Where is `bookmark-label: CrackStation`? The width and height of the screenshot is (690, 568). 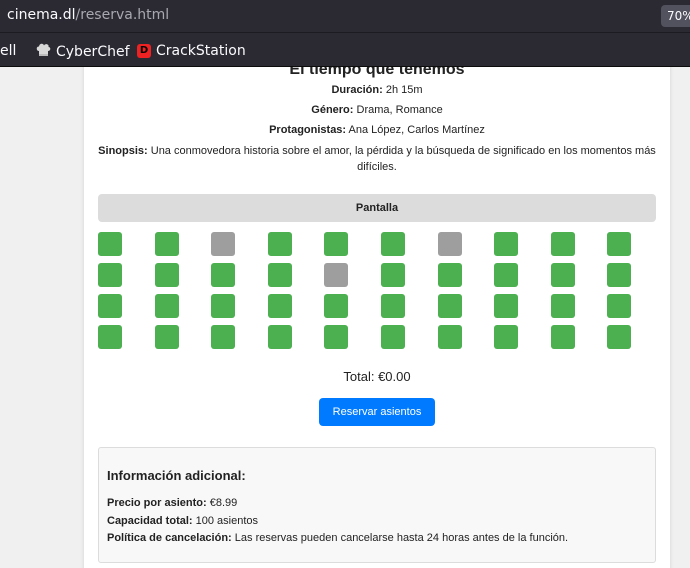
bookmark-label: CrackStation is located at coordinates (201, 51).